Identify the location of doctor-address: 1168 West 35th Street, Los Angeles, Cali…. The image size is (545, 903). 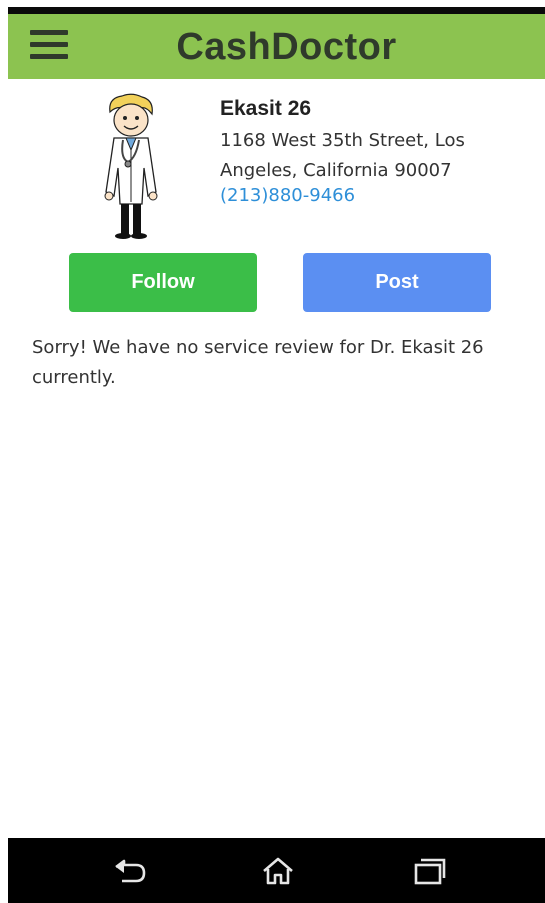
(342, 155).